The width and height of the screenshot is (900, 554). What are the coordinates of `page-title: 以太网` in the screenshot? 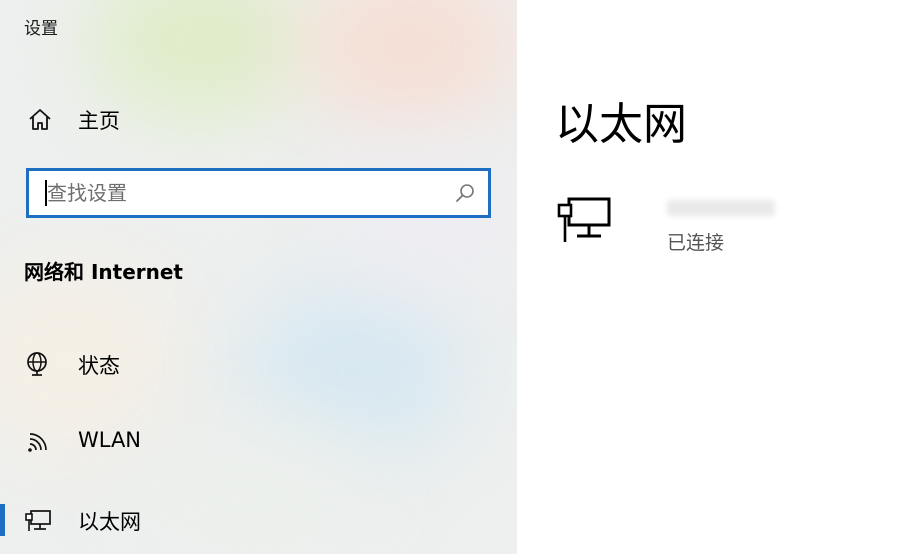 It's located at (621, 124).